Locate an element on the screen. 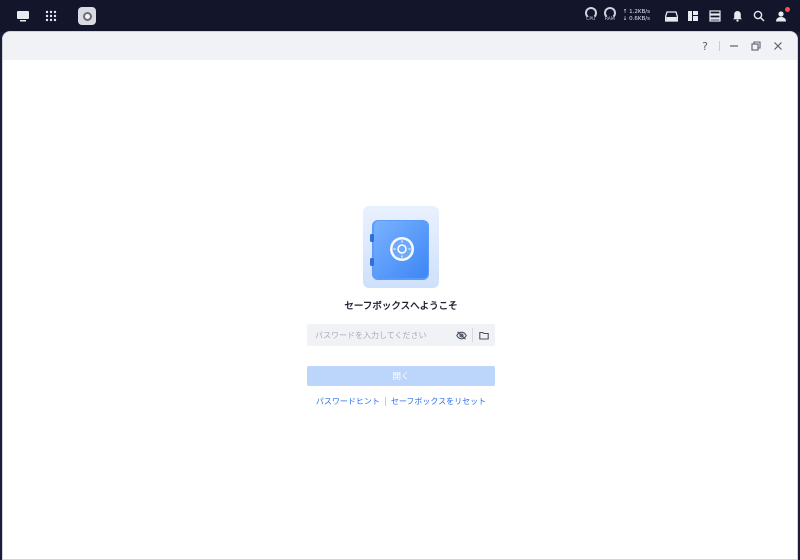  safebox-app-icon is located at coordinates (87, 16).